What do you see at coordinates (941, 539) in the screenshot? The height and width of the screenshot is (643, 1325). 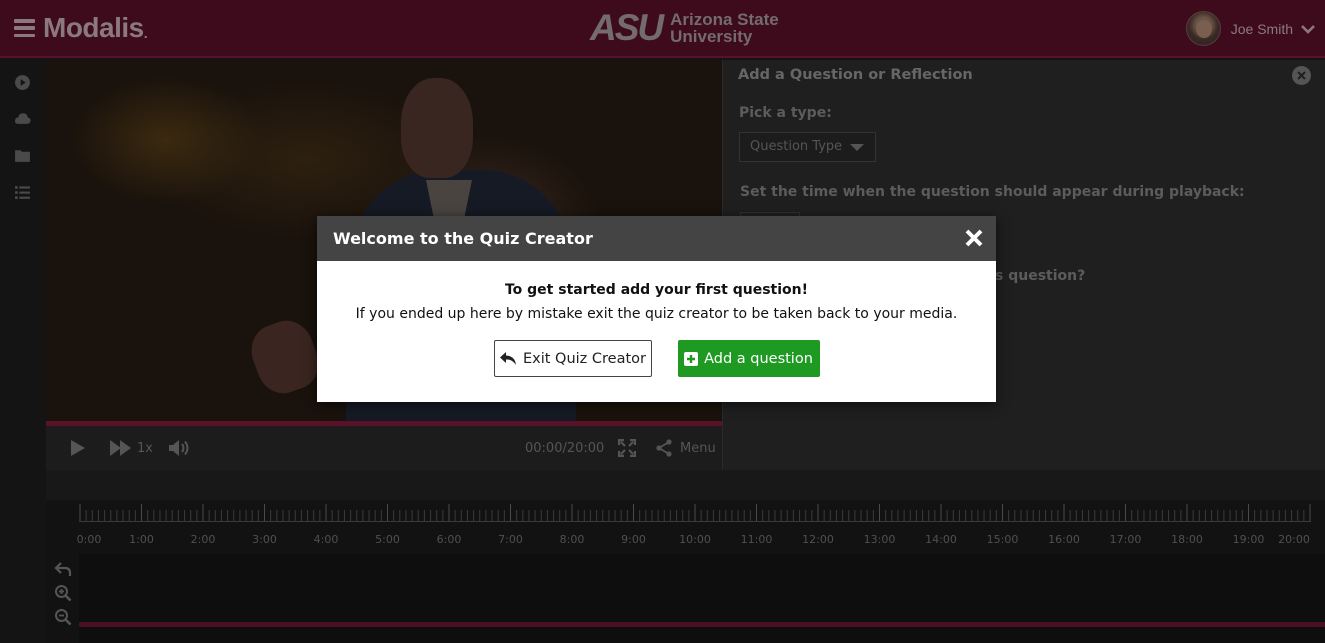 I see `timeline-tick-label: 14:00` at bounding box center [941, 539].